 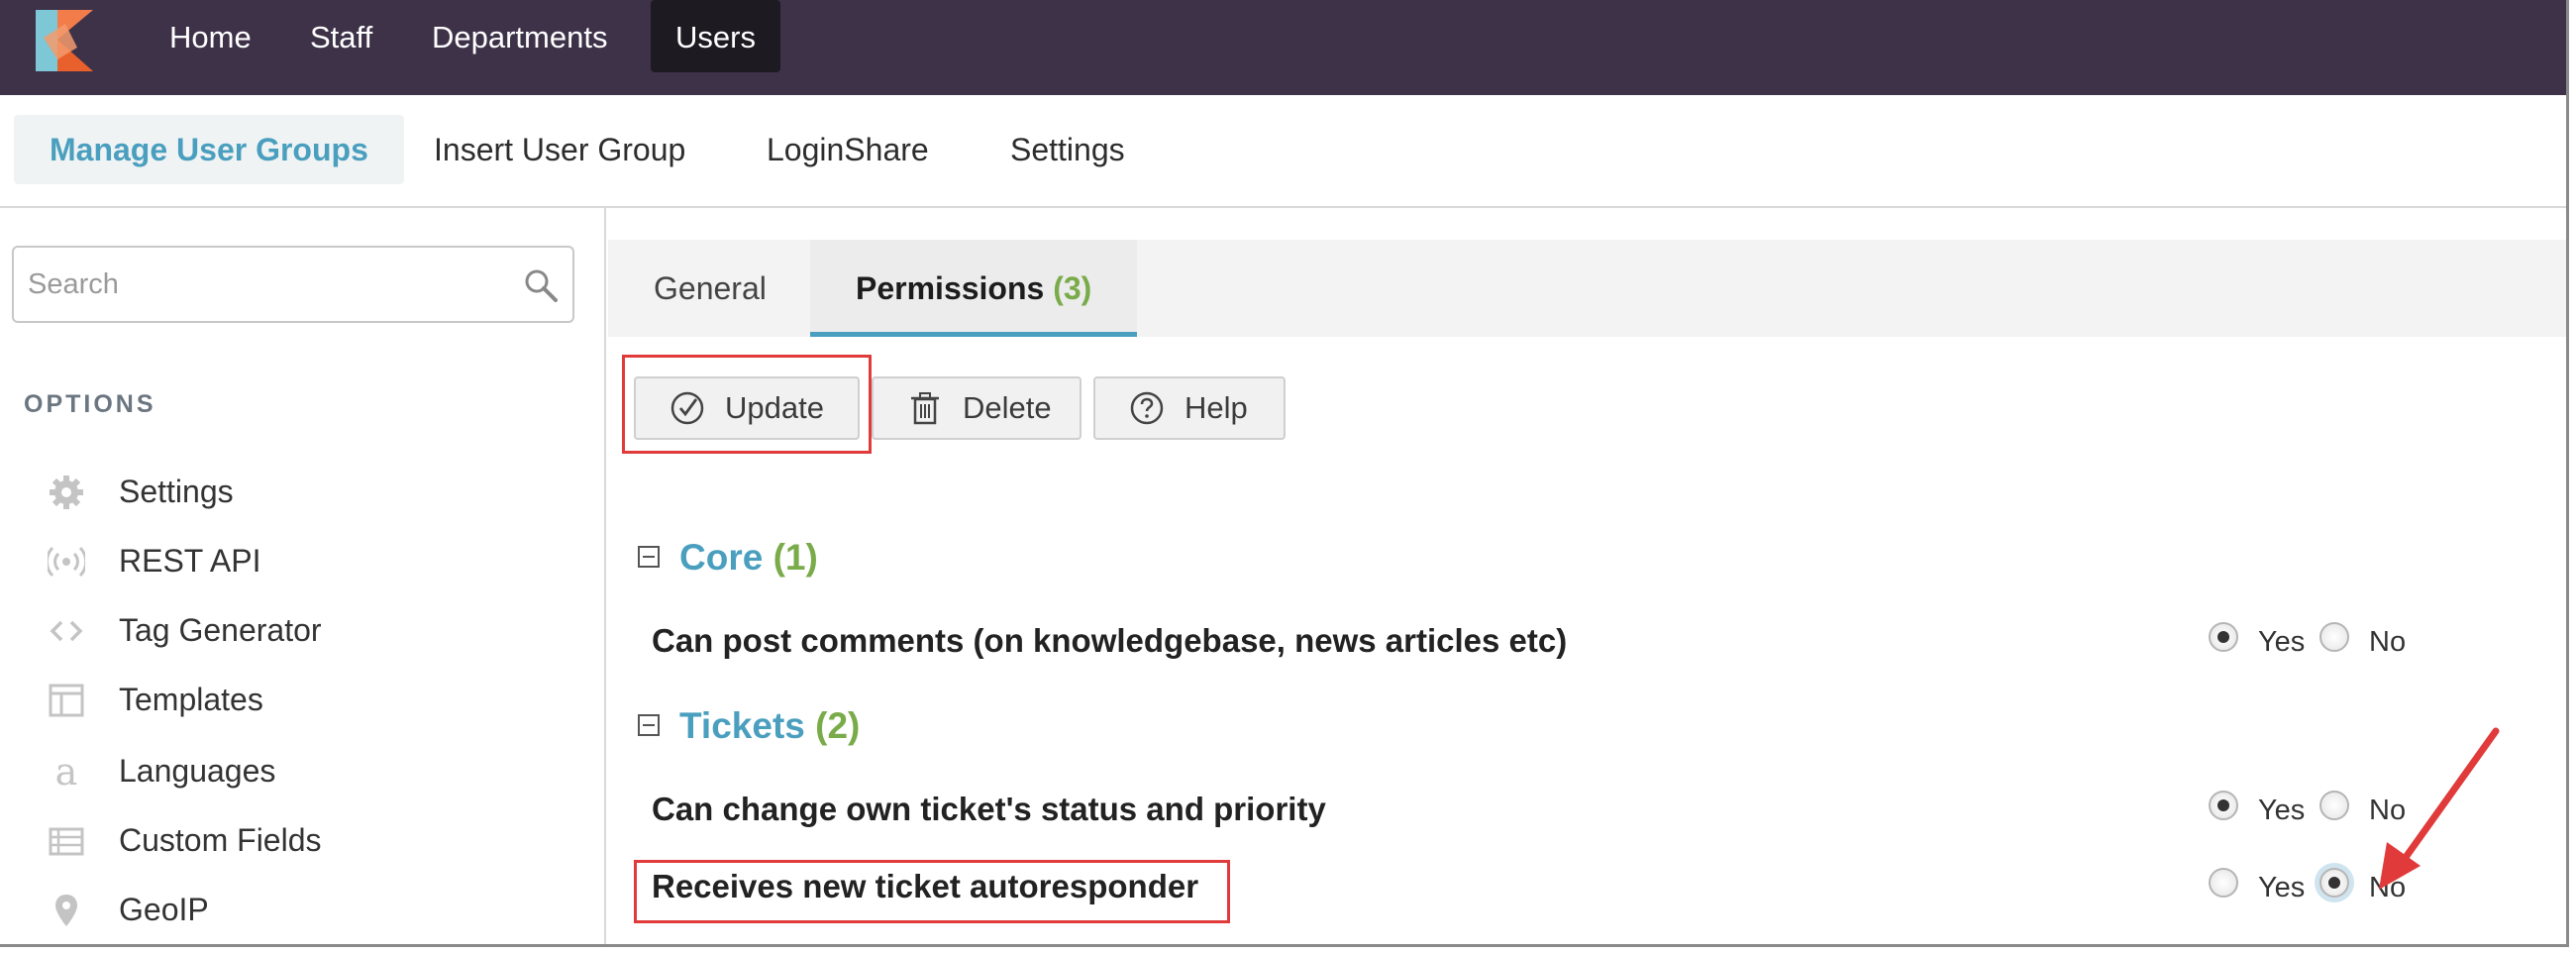 I want to click on sidebar-item-label: Settings, so click(x=176, y=492).